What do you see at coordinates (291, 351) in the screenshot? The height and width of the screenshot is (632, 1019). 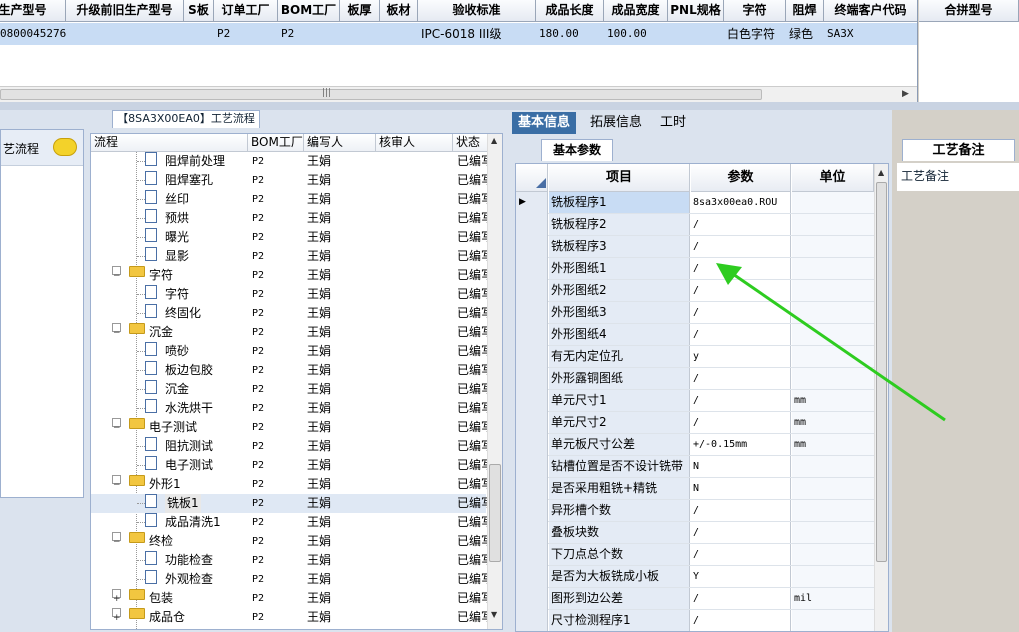 I see `tree-row: 喷砂 P2 王娟 已编写` at bounding box center [291, 351].